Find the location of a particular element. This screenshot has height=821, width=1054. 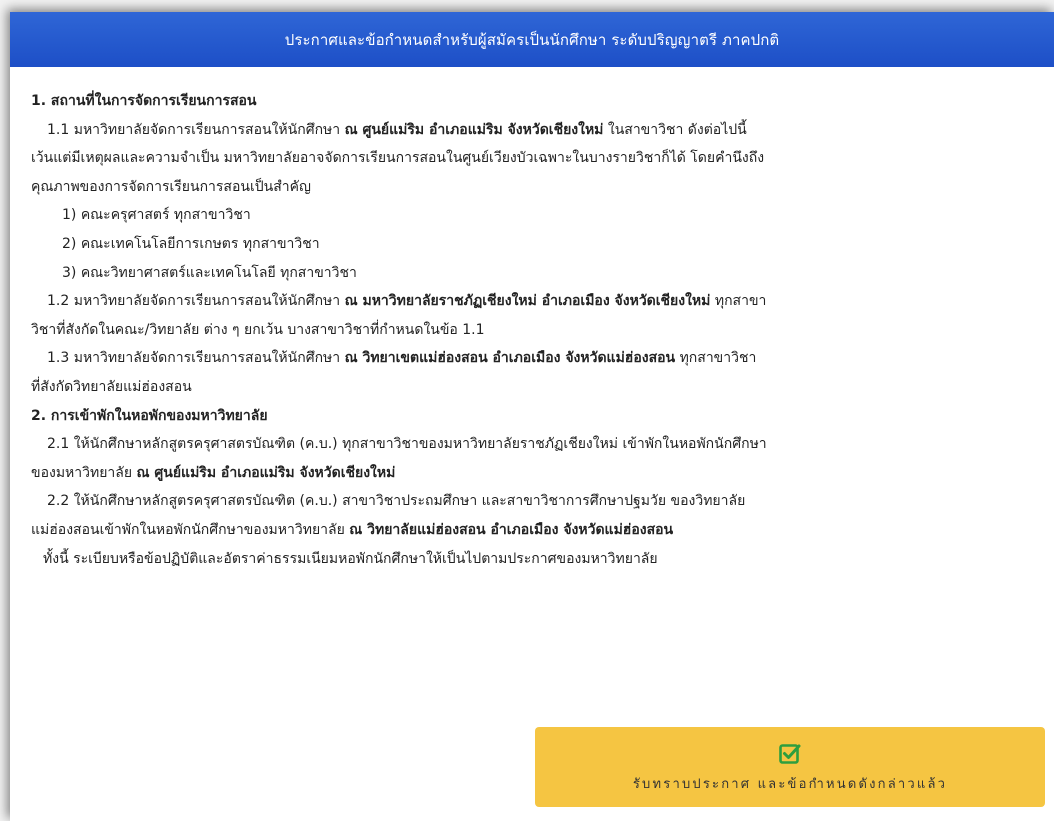

clause-1-2-tail: ทุกสาขา is located at coordinates (738, 301).